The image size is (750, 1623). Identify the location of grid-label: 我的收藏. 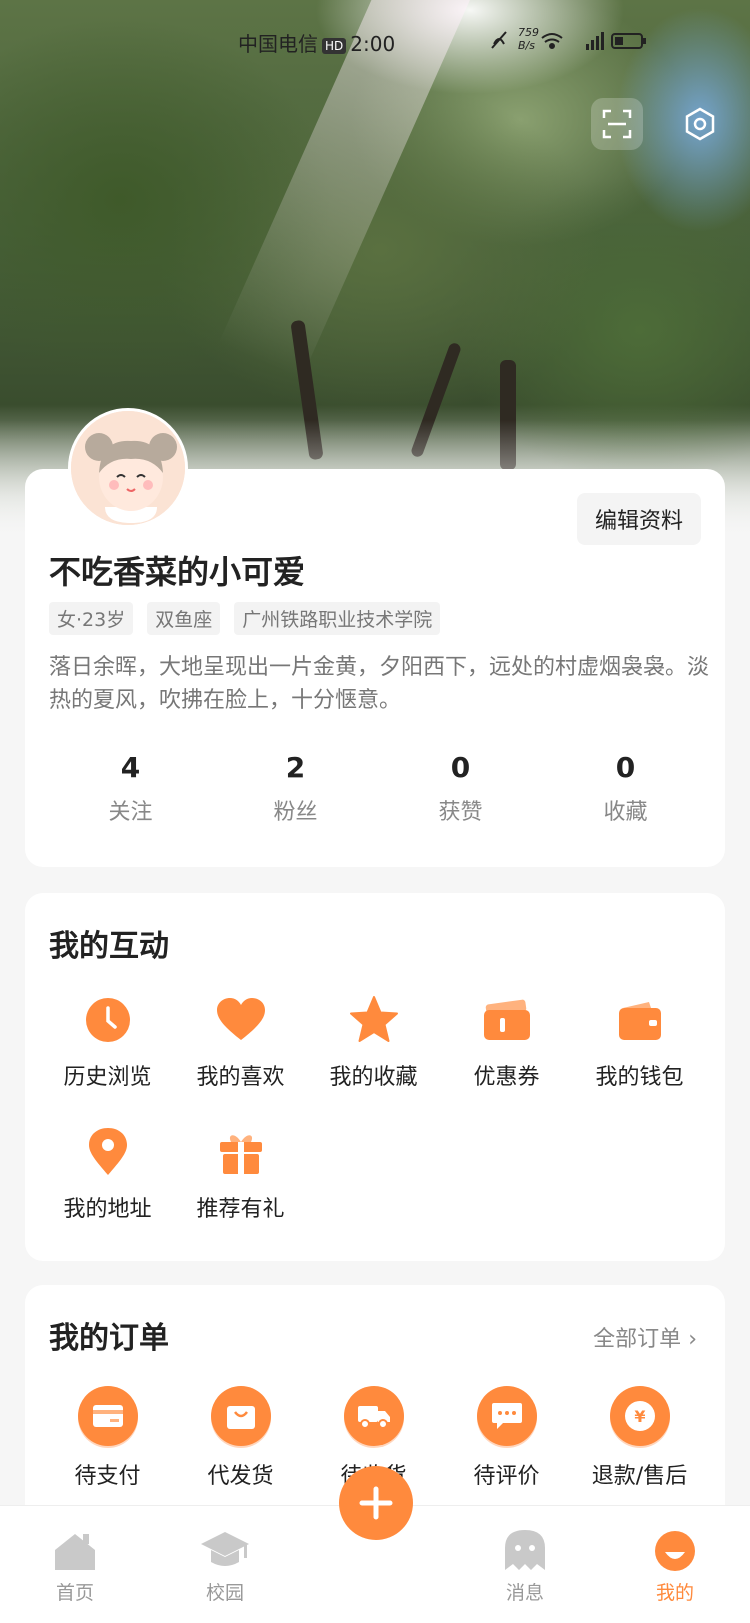
(373, 1077).